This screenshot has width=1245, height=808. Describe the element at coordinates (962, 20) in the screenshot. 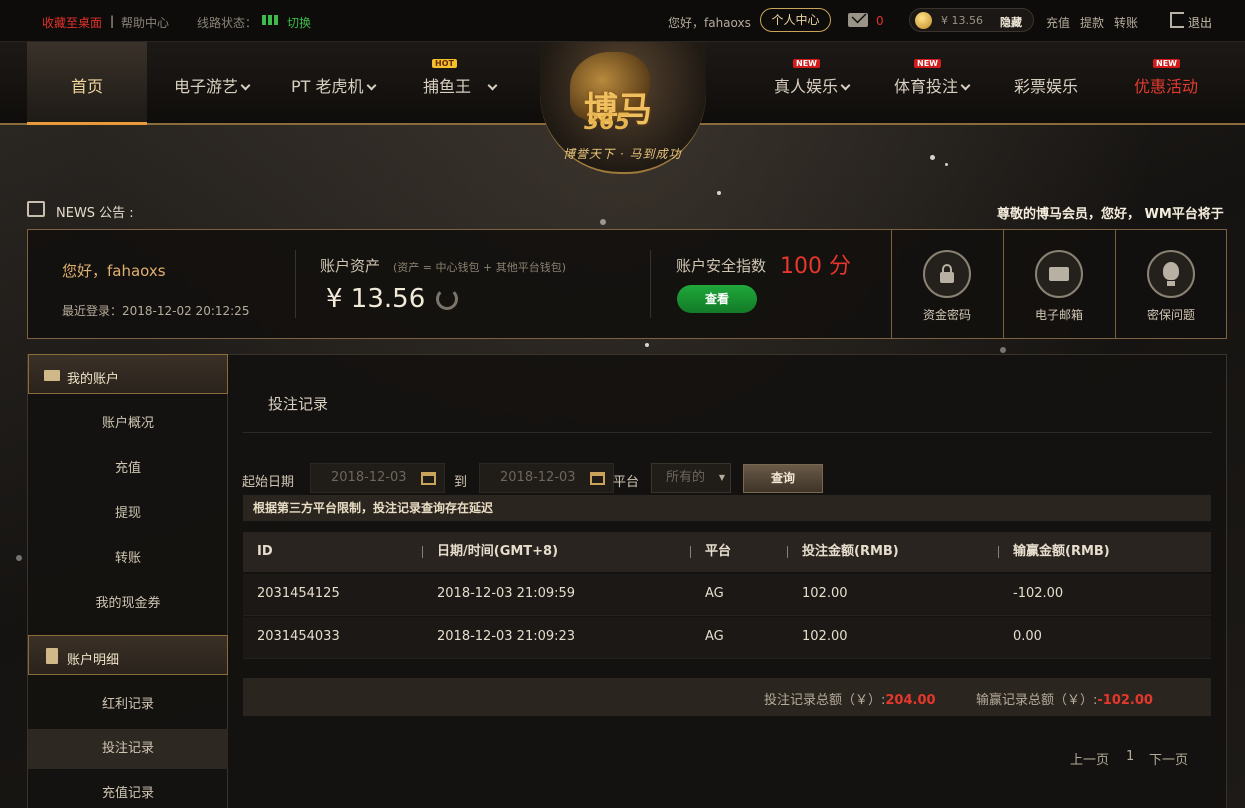

I see `balance-value: ¥ 13.56` at that location.